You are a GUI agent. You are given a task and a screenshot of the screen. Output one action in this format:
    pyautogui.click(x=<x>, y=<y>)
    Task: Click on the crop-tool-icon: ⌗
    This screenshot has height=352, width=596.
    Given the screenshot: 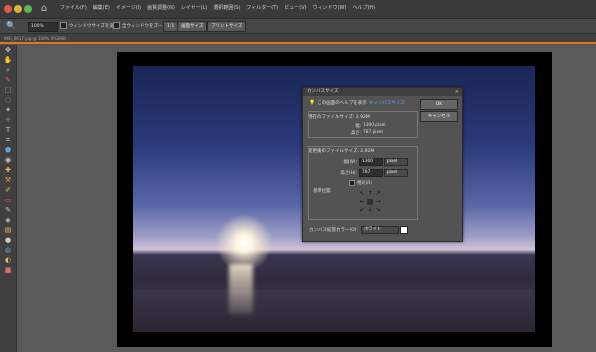 What is the action you would take?
    pyautogui.click(x=8, y=140)
    